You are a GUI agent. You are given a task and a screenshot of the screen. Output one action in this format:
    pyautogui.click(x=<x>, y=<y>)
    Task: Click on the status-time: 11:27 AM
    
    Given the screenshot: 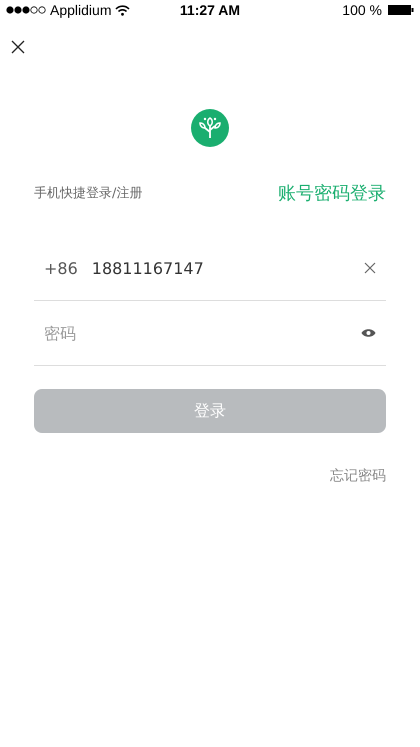 What is the action you would take?
    pyautogui.click(x=210, y=10)
    